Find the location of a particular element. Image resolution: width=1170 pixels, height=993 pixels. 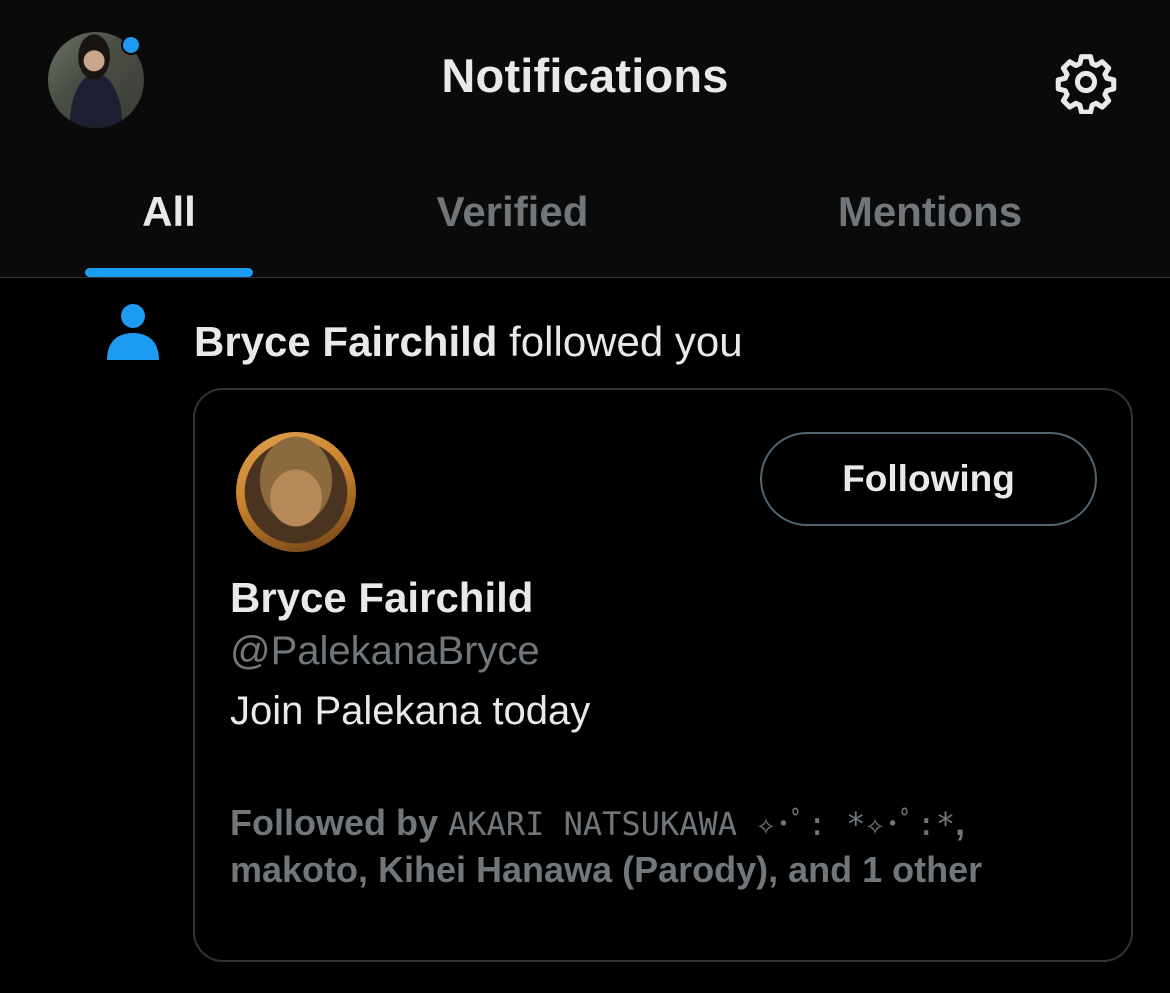

active-tab-indicator is located at coordinates (169, 272).